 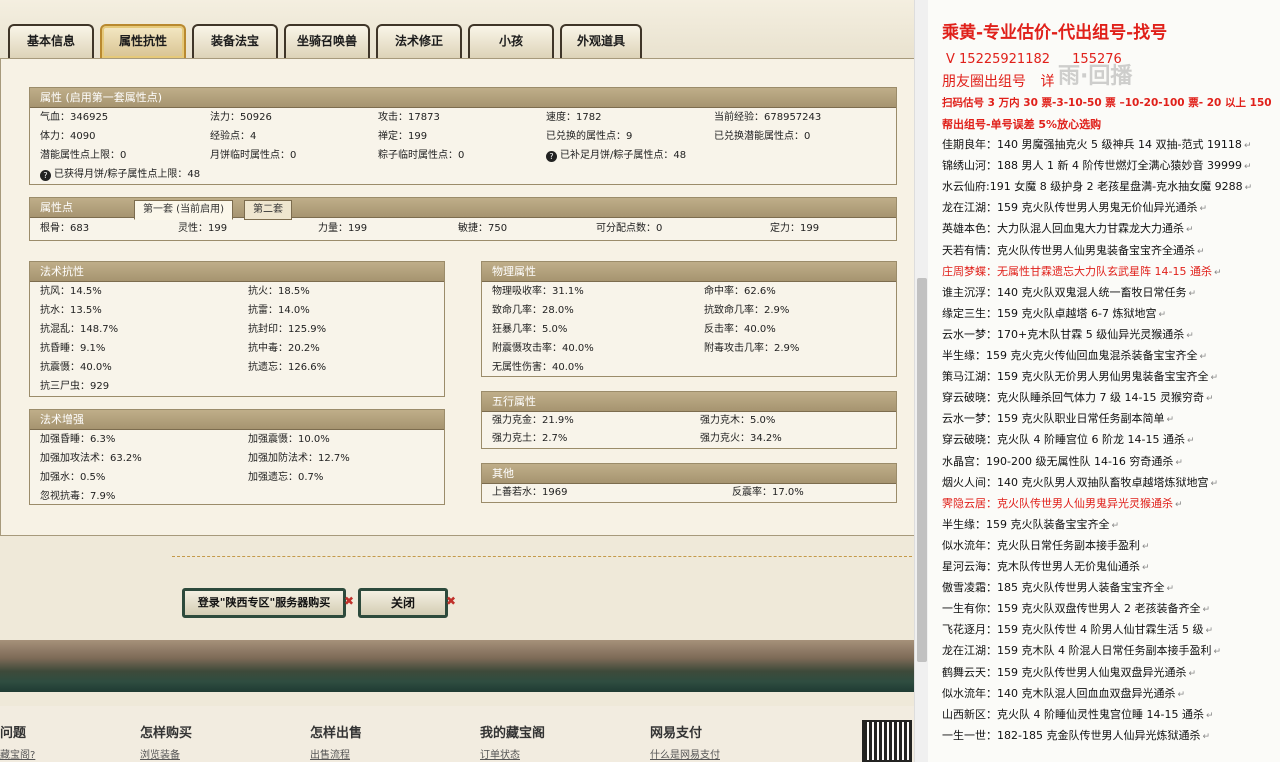 I want to click on entry-text: 谁主沉浮：140 克火队双鬼混人统一畜牧日常任务, so click(x=1064, y=292).